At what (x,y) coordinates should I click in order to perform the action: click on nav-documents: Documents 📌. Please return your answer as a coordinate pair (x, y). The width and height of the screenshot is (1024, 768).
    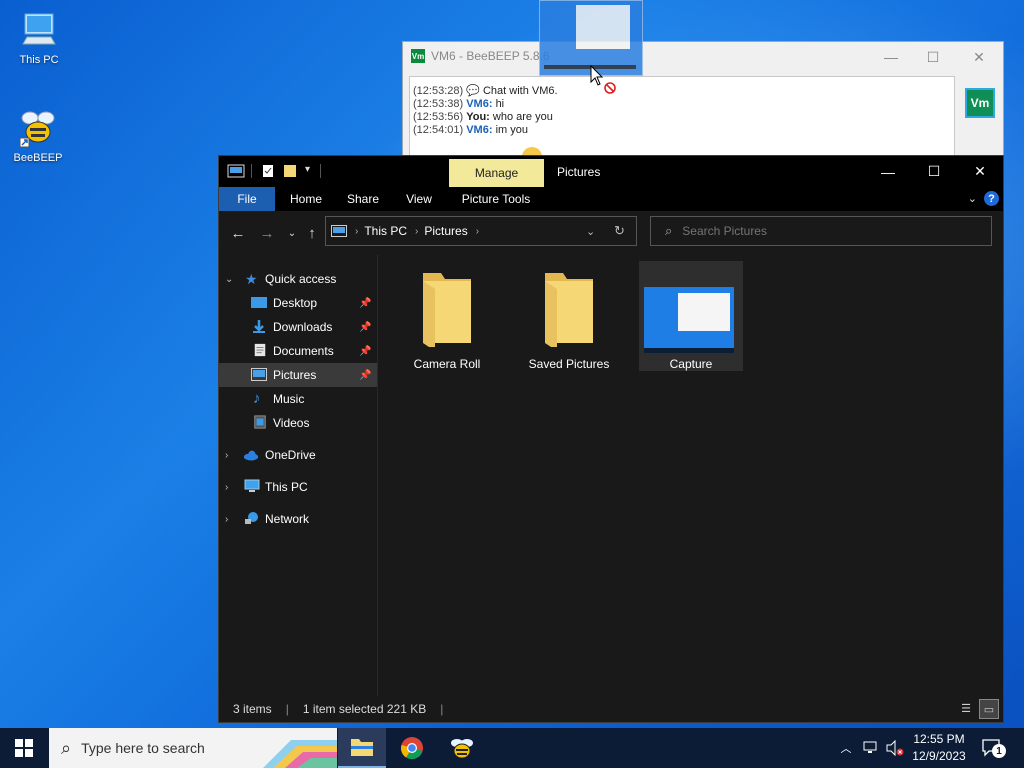
    Looking at the image, I should click on (298, 351).